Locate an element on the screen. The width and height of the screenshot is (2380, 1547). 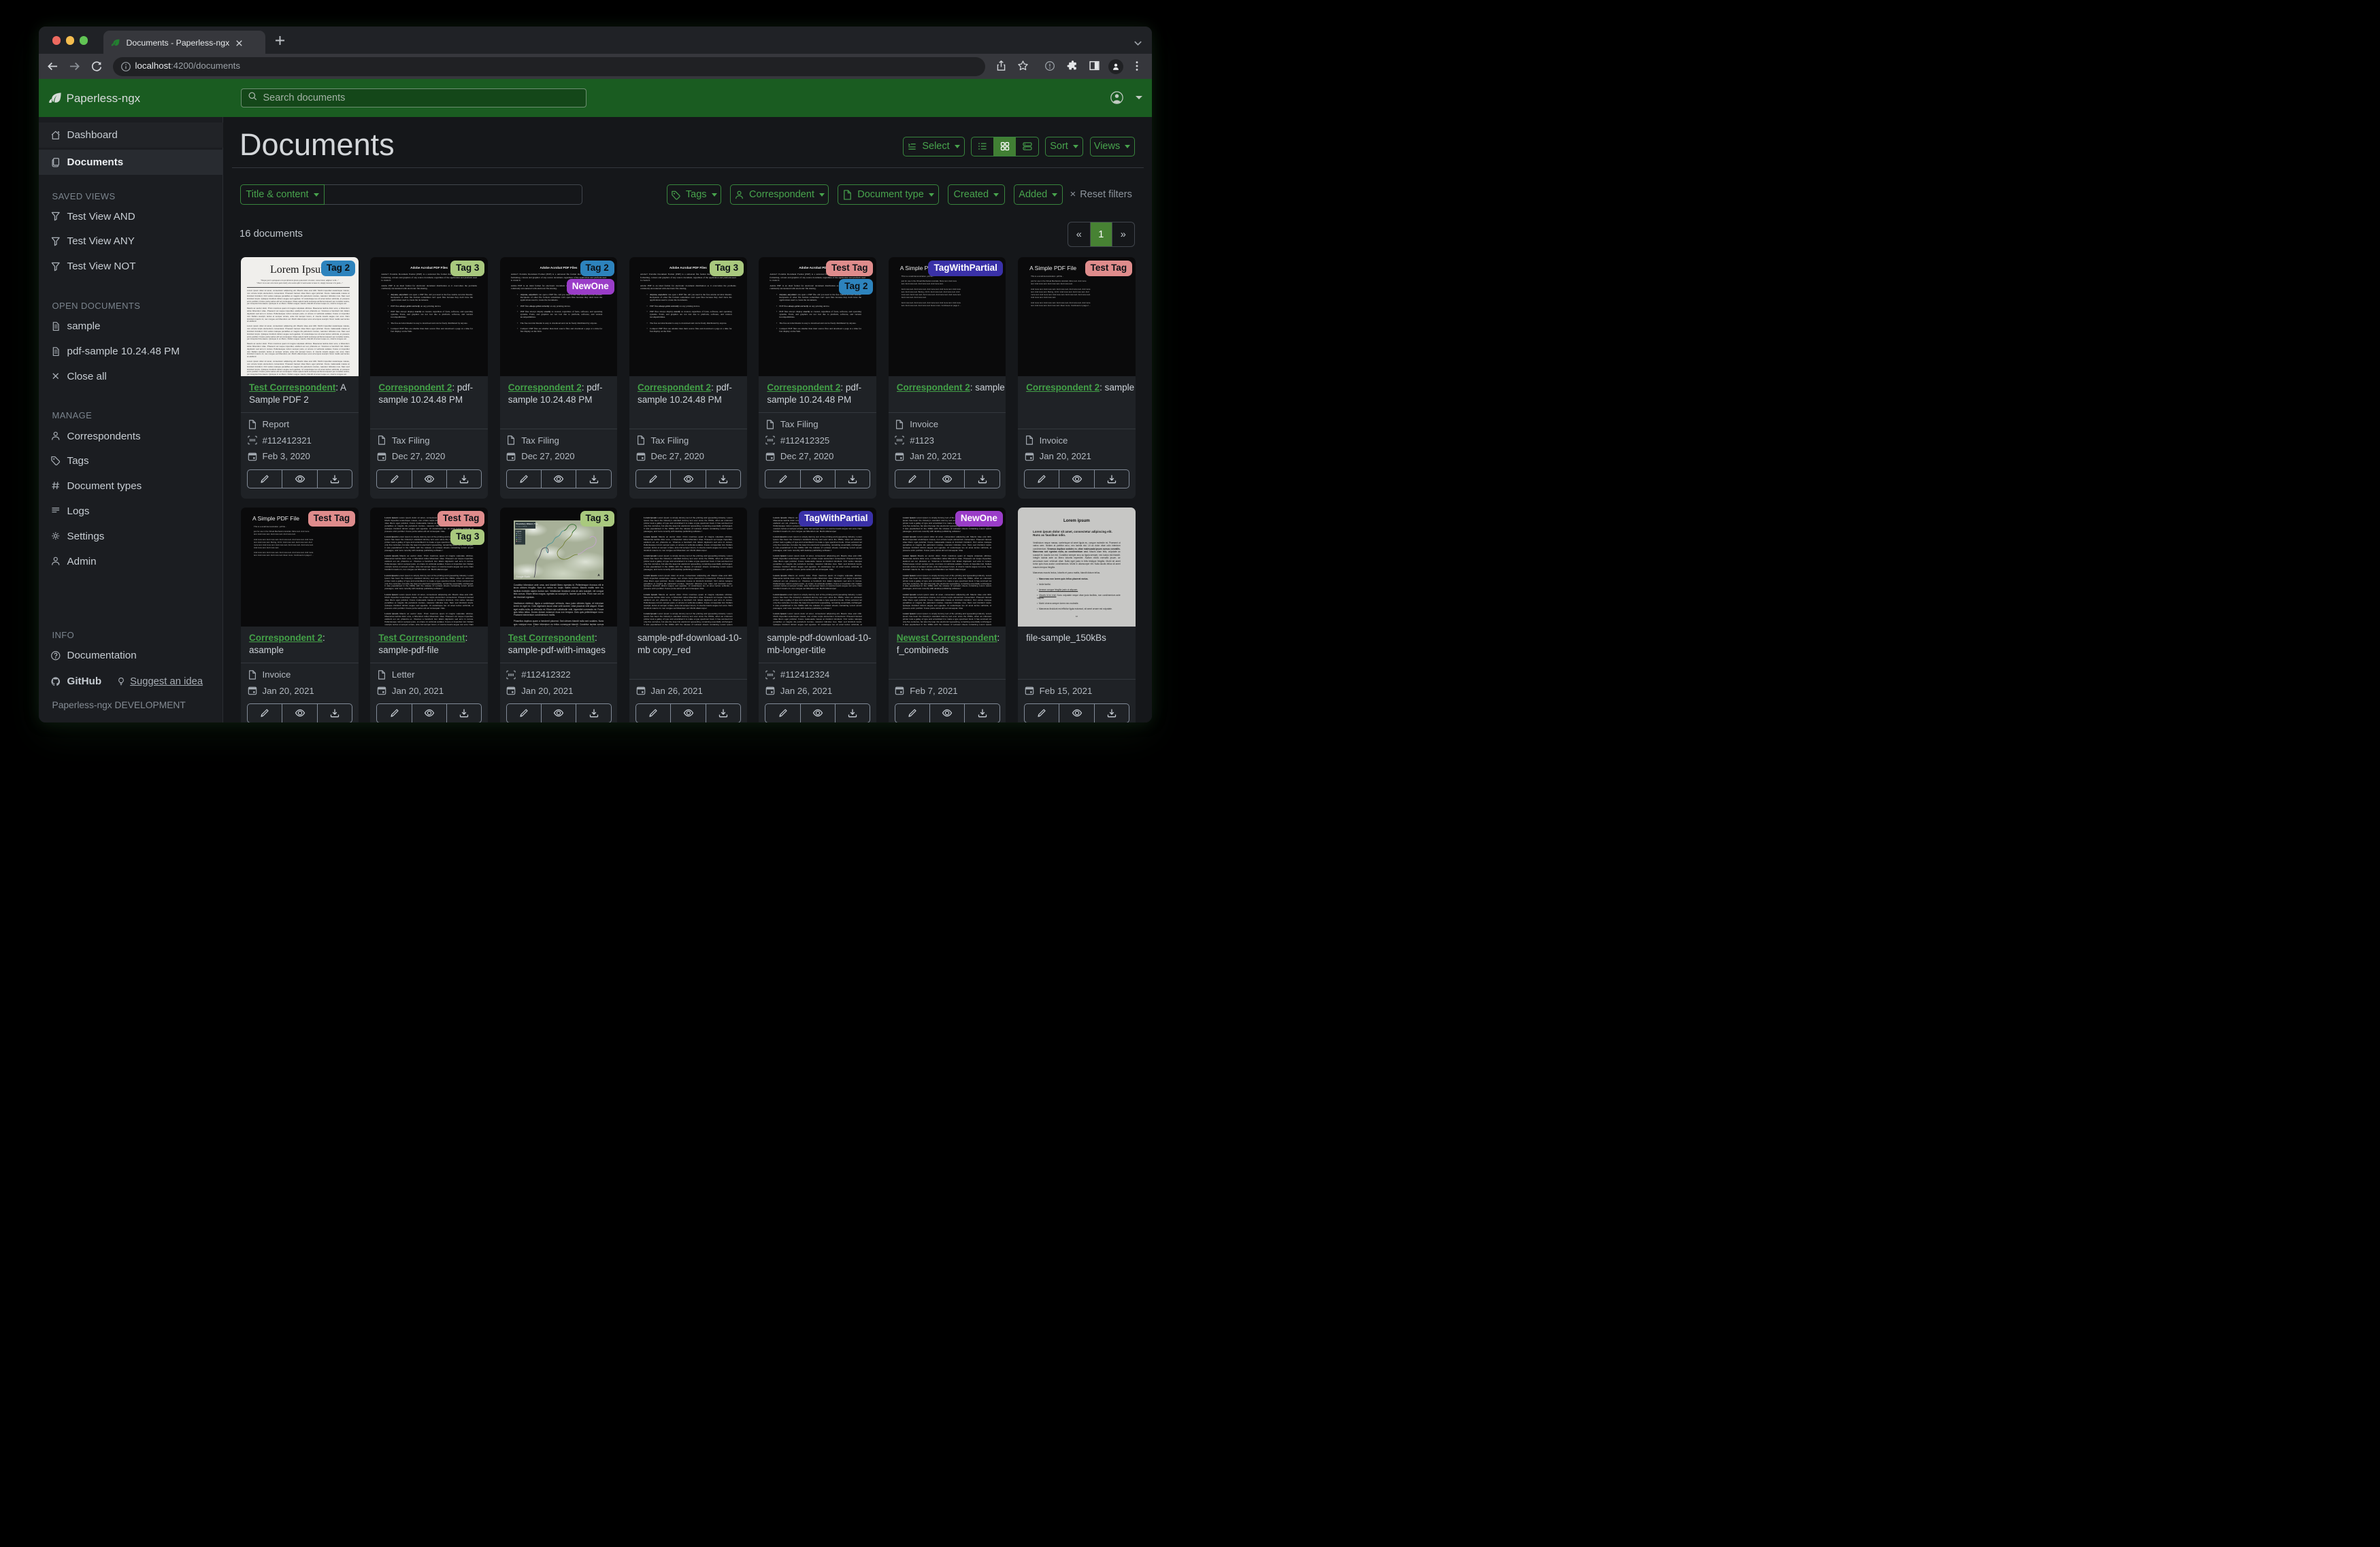
svg-text: Day 3 is located at coordinates (520, 538).